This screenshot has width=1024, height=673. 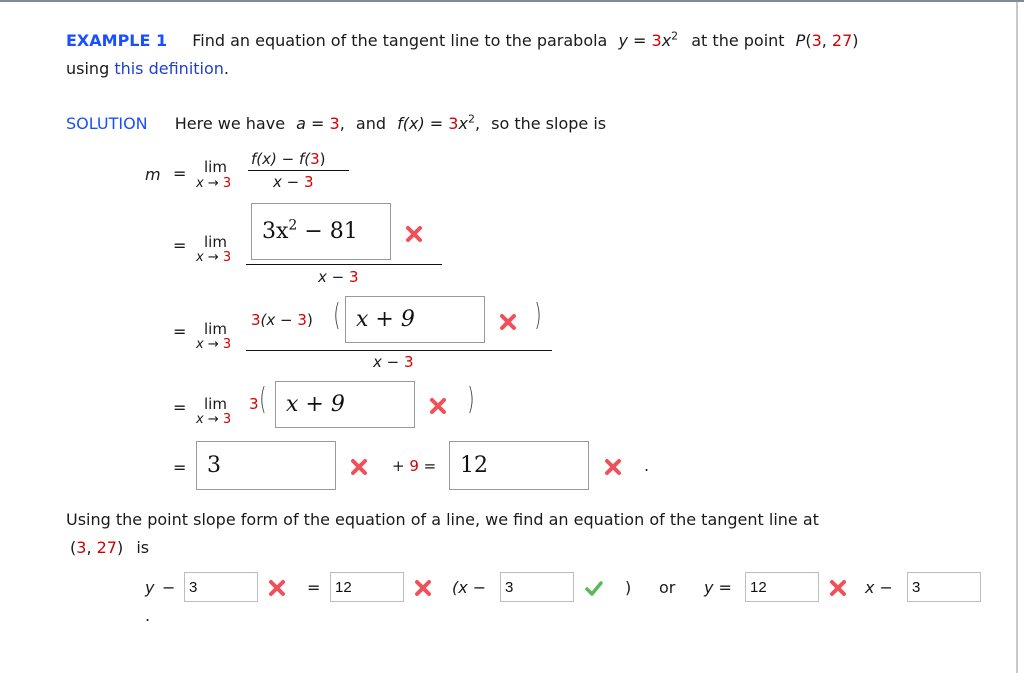 I want to click on y-equals-label: y =, so click(x=718, y=587).